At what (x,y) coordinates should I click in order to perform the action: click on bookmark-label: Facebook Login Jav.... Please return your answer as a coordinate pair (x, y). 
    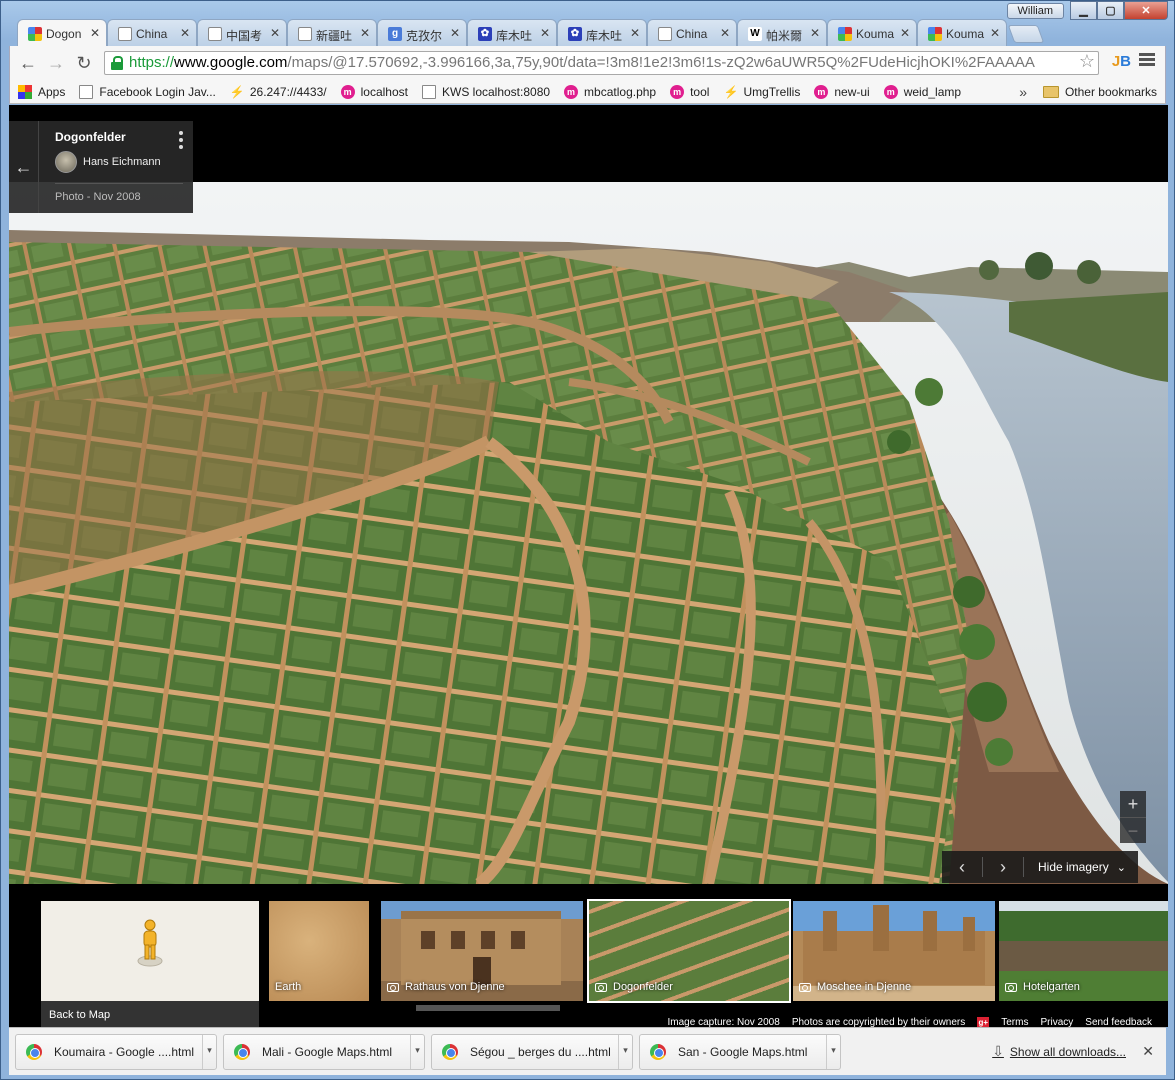
    Looking at the image, I should click on (157, 91).